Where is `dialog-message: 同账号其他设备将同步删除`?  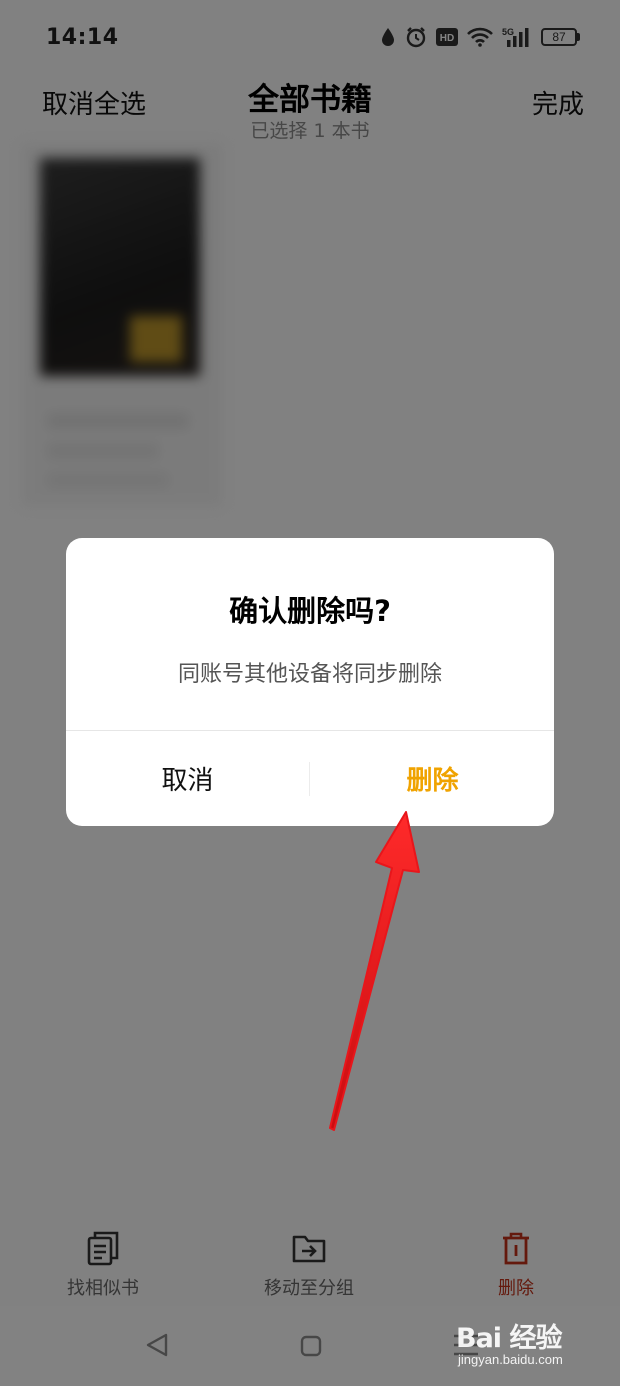 dialog-message: 同账号其他设备将同步删除 is located at coordinates (309, 674).